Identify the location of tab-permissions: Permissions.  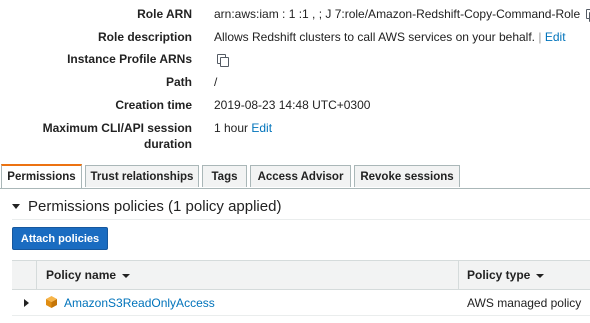
(41, 176).